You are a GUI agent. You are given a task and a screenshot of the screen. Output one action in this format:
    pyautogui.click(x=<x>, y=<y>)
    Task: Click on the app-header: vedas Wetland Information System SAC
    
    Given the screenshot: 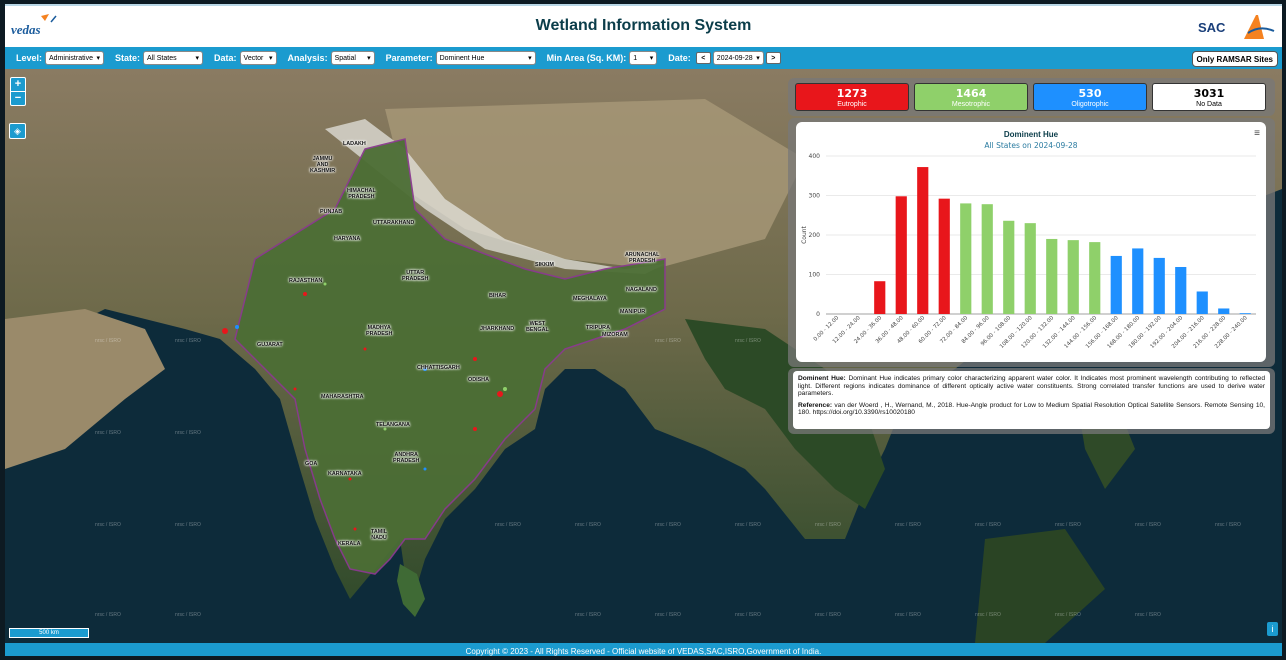 What is the action you would take?
    pyautogui.click(x=643, y=26)
    